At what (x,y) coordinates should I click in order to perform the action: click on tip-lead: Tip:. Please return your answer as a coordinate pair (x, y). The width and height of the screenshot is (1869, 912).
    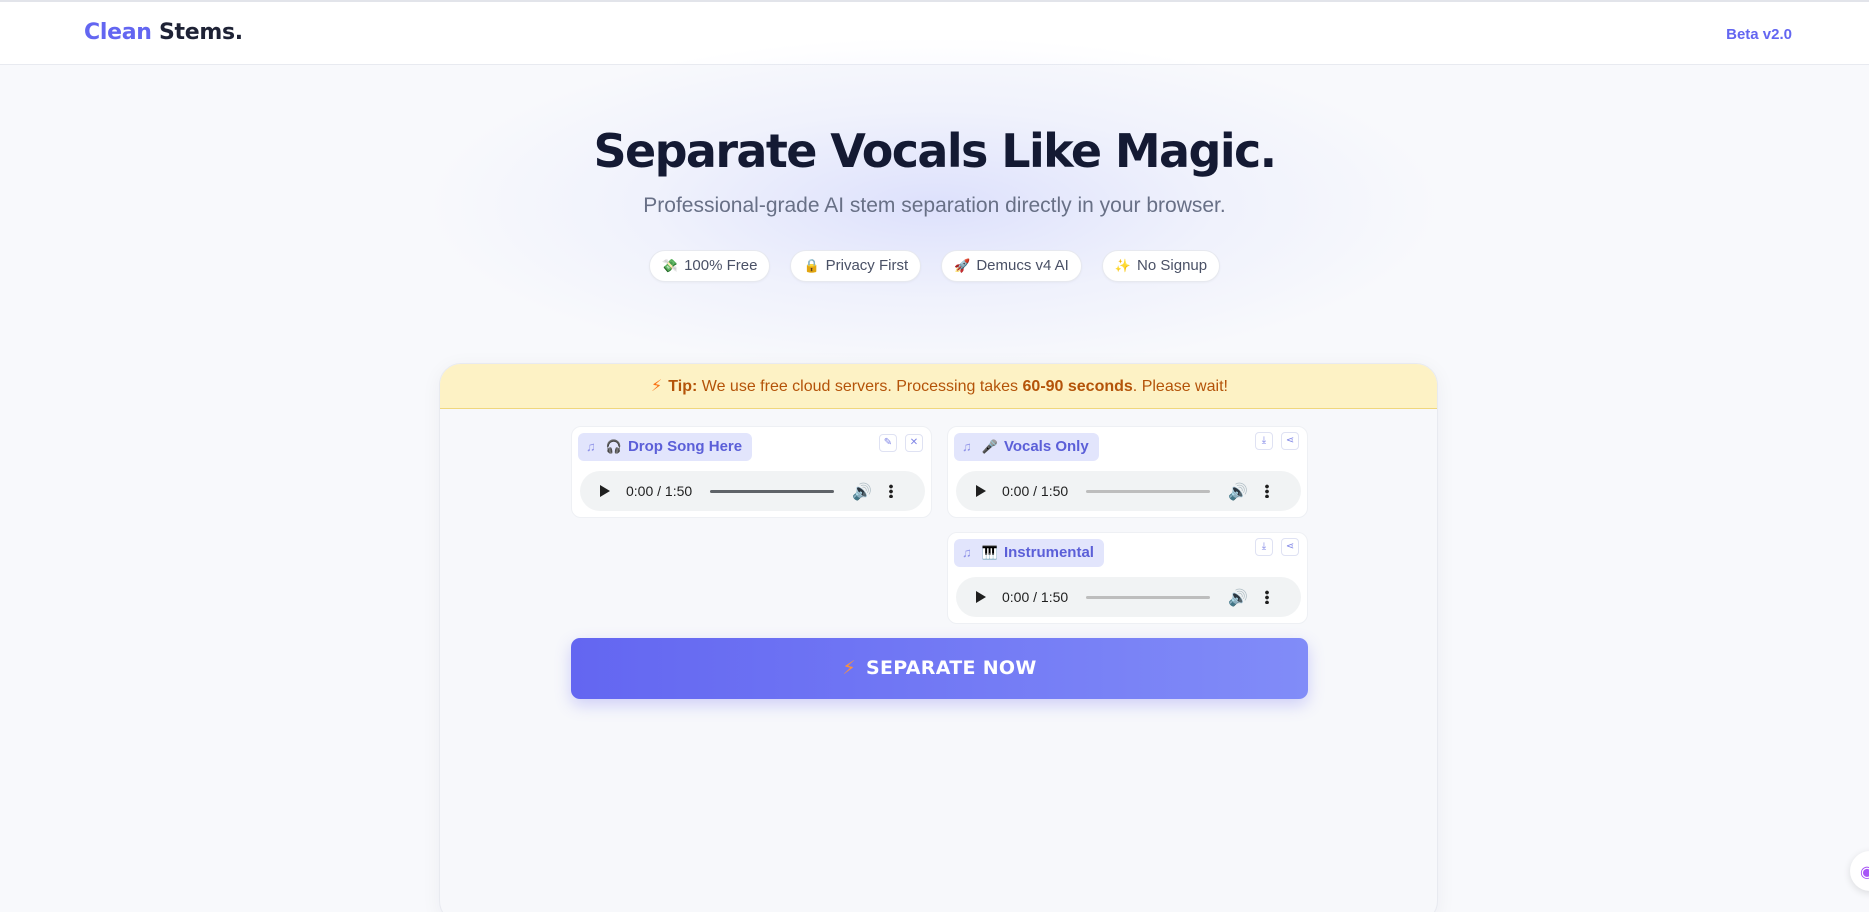
    Looking at the image, I should click on (683, 386).